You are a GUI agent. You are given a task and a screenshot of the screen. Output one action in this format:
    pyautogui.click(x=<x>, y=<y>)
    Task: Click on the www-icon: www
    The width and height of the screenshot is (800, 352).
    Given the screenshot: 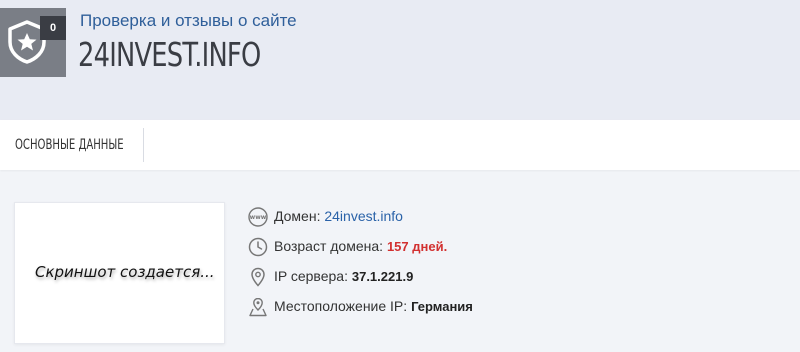 What is the action you would take?
    pyautogui.click(x=258, y=217)
    